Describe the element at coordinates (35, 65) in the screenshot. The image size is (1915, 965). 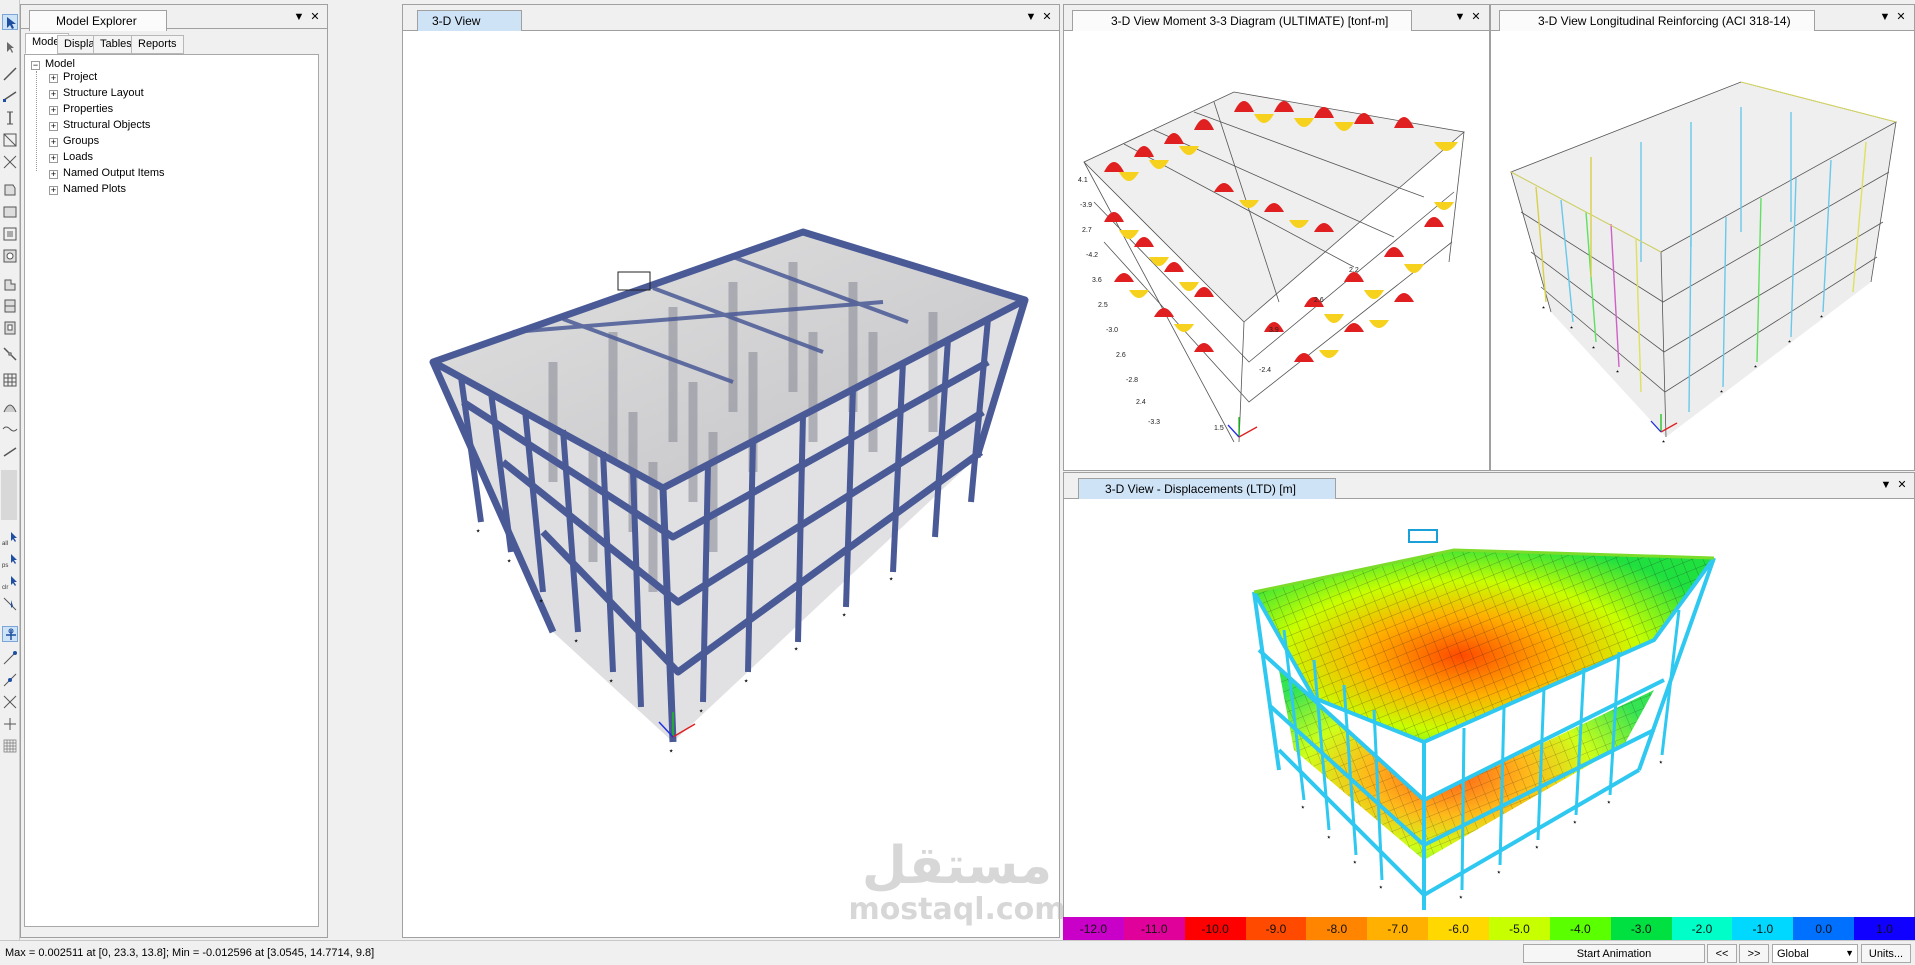
I see `collapse-icon: −` at that location.